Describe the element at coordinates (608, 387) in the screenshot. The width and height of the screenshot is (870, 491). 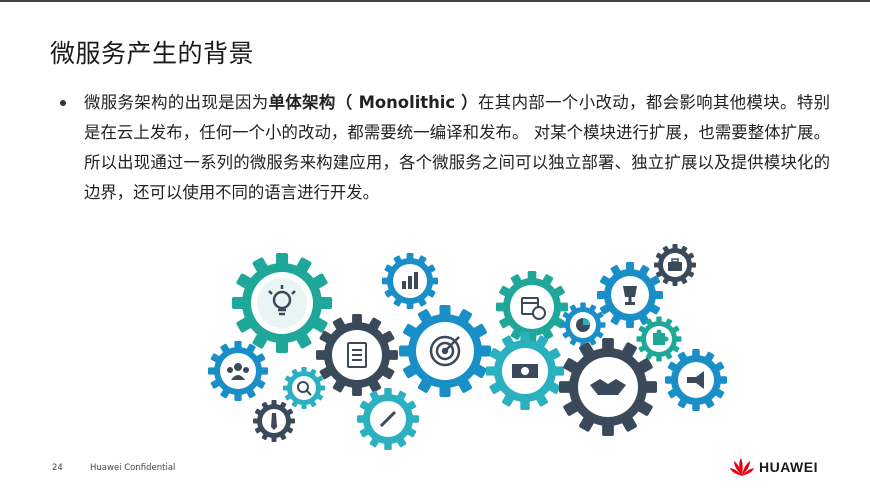
I see `gear-handshake` at that location.